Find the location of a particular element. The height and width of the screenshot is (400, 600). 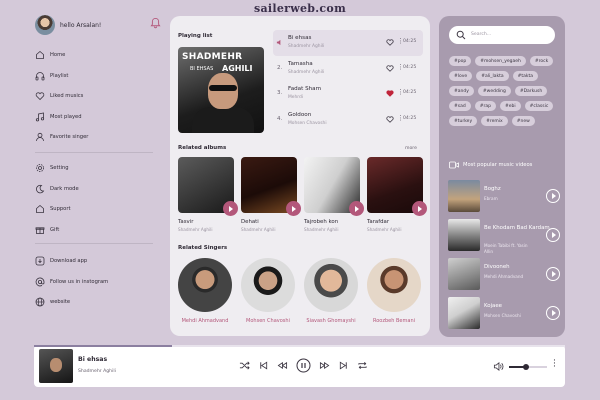

nav-item-download-app: Download app is located at coordinates (97, 261).